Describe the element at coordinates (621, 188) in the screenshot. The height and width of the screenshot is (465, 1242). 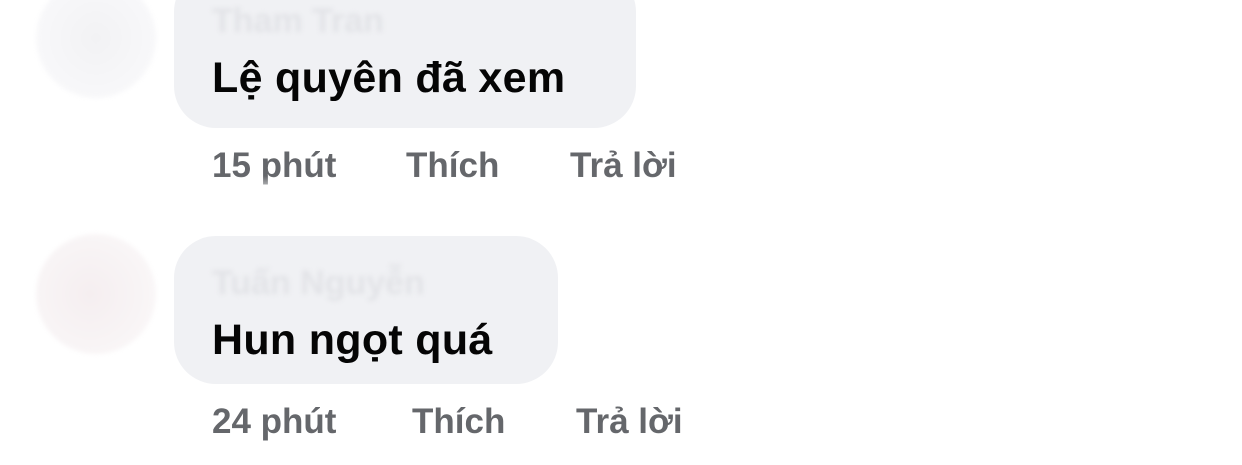
I see `fade-overlay` at that location.